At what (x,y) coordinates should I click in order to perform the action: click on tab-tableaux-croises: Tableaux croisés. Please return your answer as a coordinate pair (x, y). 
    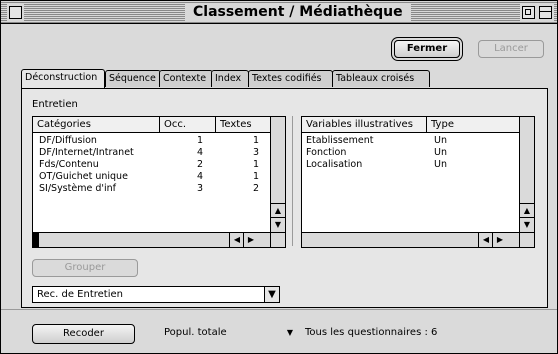
    Looking at the image, I should click on (381, 78).